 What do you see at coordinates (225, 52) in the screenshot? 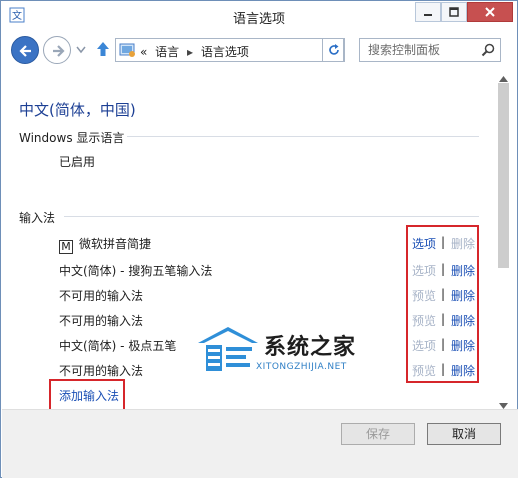
I see `breadcrumb-language-options: 语言选项` at bounding box center [225, 52].